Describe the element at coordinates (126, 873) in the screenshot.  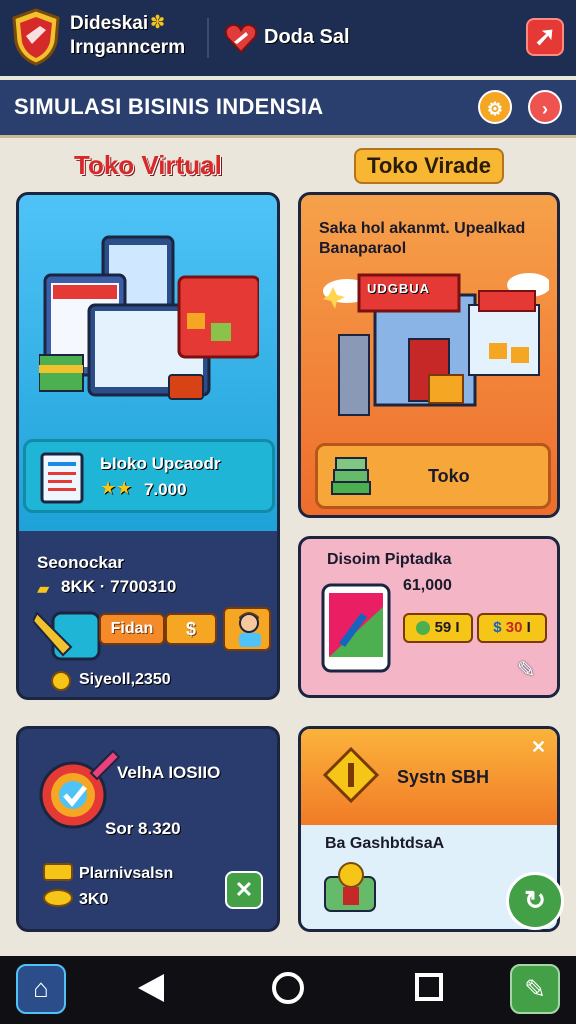
I see `target-label: Plarnivsalsn` at that location.